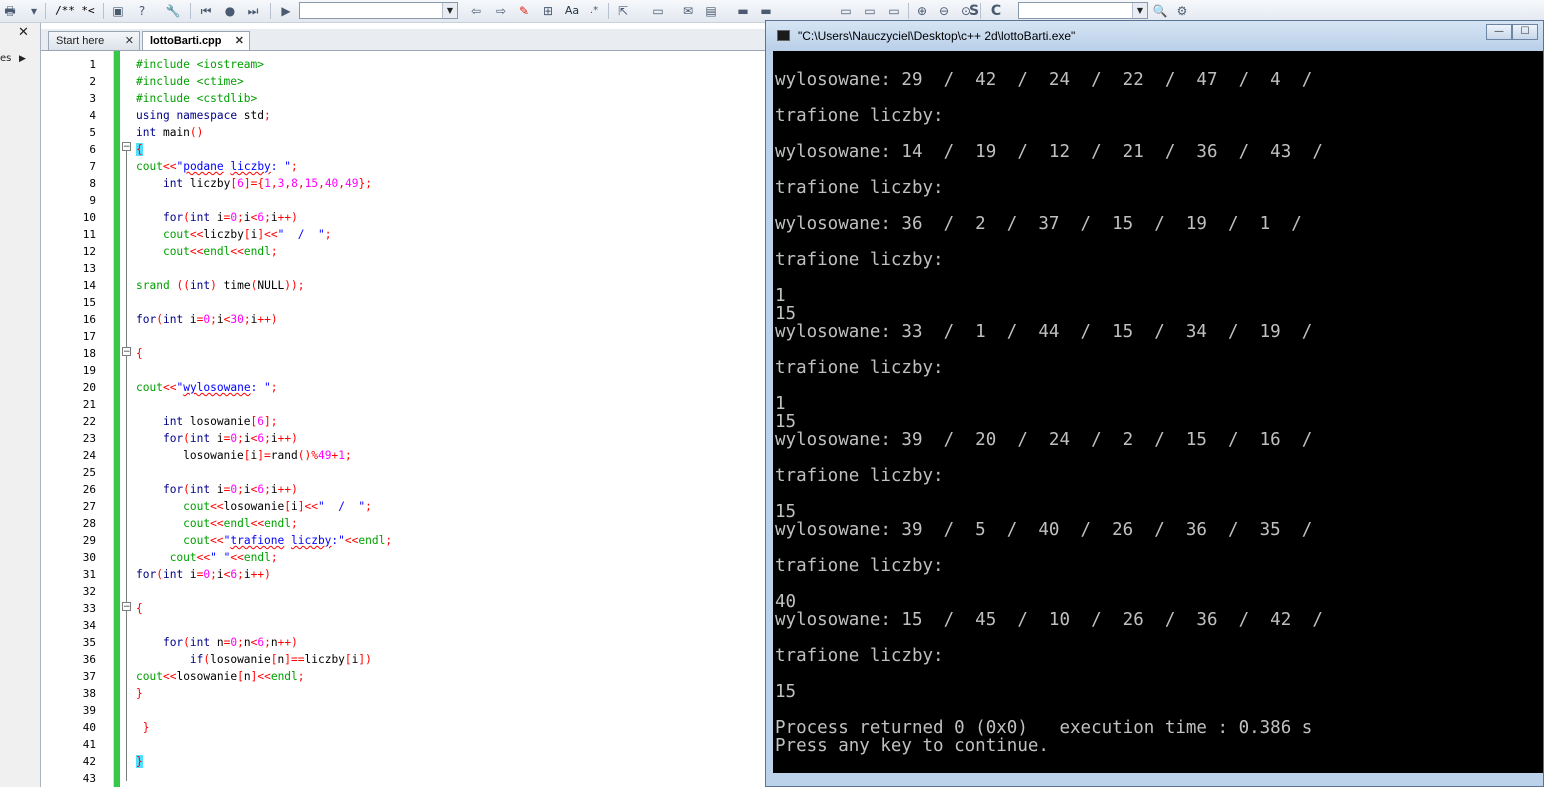 This screenshot has width=1544, height=787. Describe the element at coordinates (15, 59) in the screenshot. I see `panel-tab: es ▶` at that location.